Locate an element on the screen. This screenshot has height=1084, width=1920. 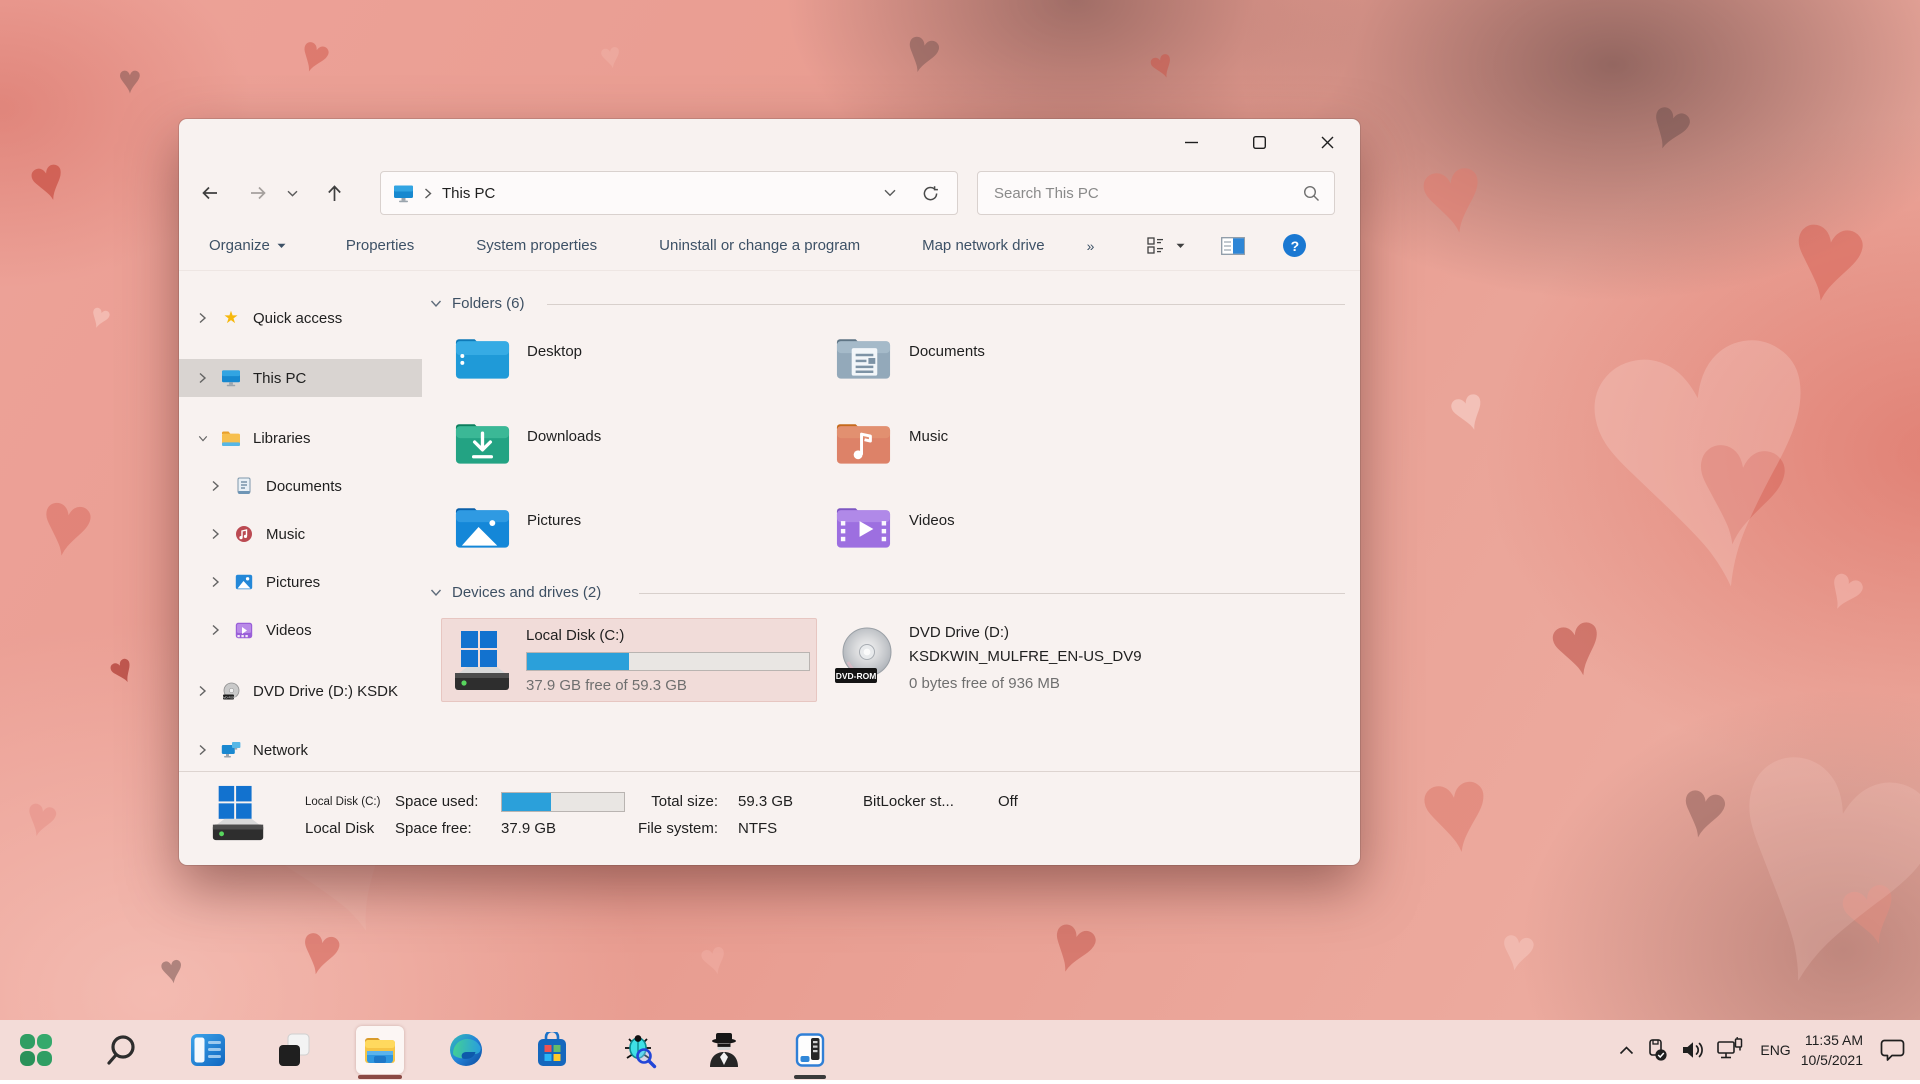
taskbar-spy-tool-button is located at coordinates (724, 1050).